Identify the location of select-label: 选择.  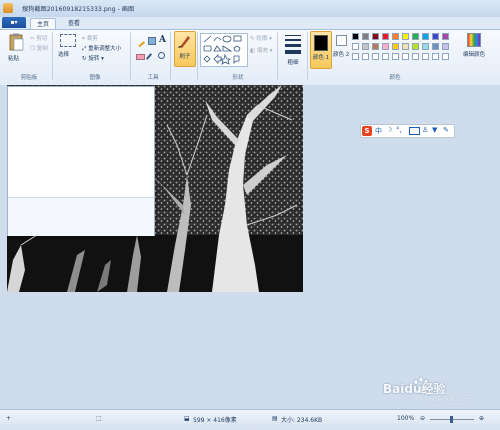
(64, 55).